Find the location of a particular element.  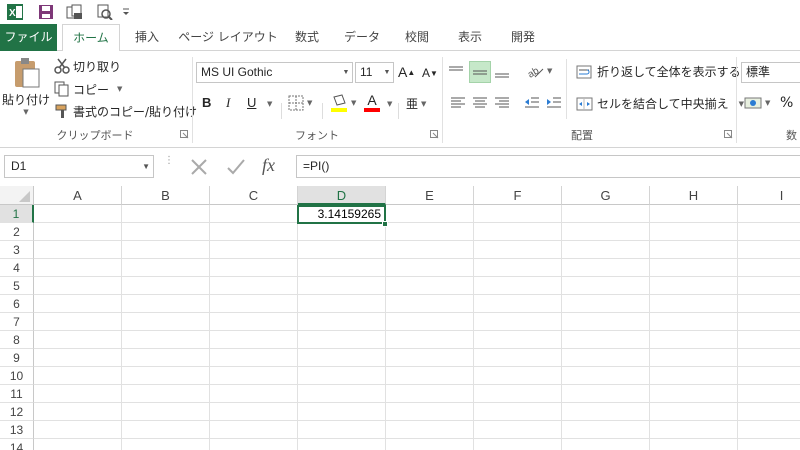

print-preview-icon is located at coordinates (75, 12).